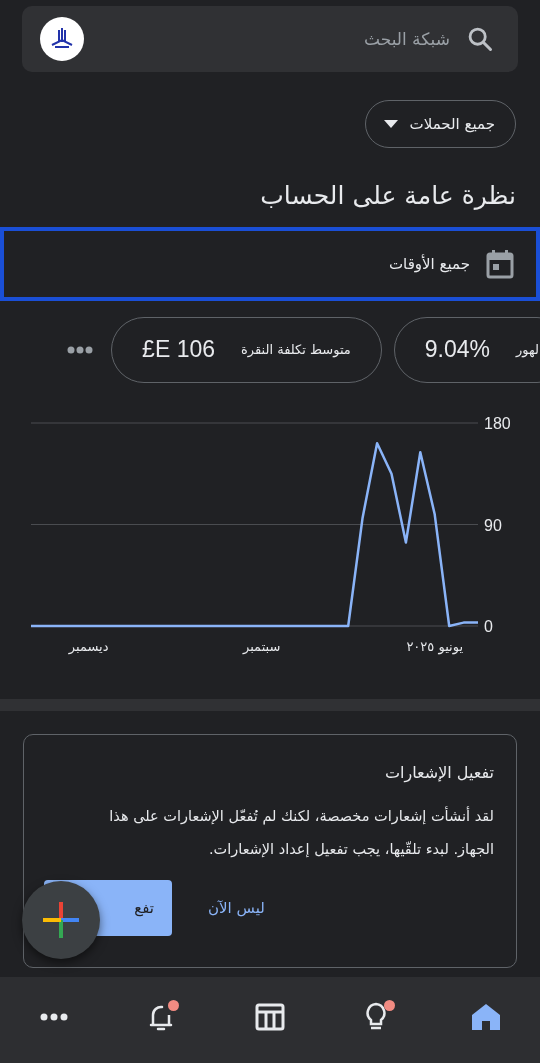  Describe the element at coordinates (262, 646) in the screenshot. I see `x-axis-label: سبتمبر` at that location.